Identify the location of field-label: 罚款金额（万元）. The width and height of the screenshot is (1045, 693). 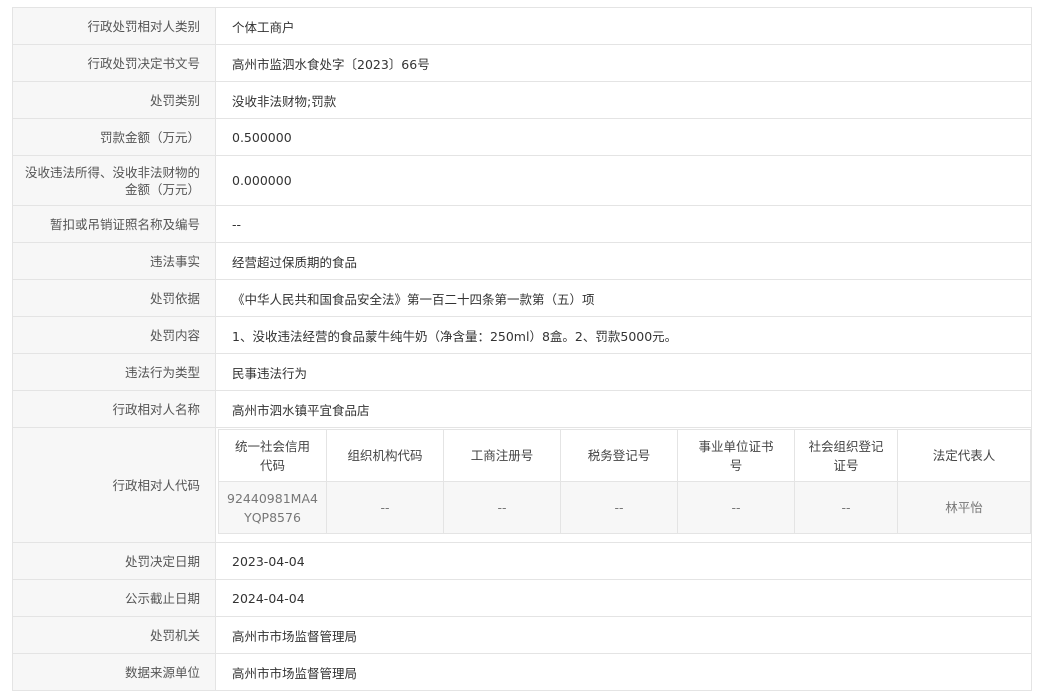
(114, 137).